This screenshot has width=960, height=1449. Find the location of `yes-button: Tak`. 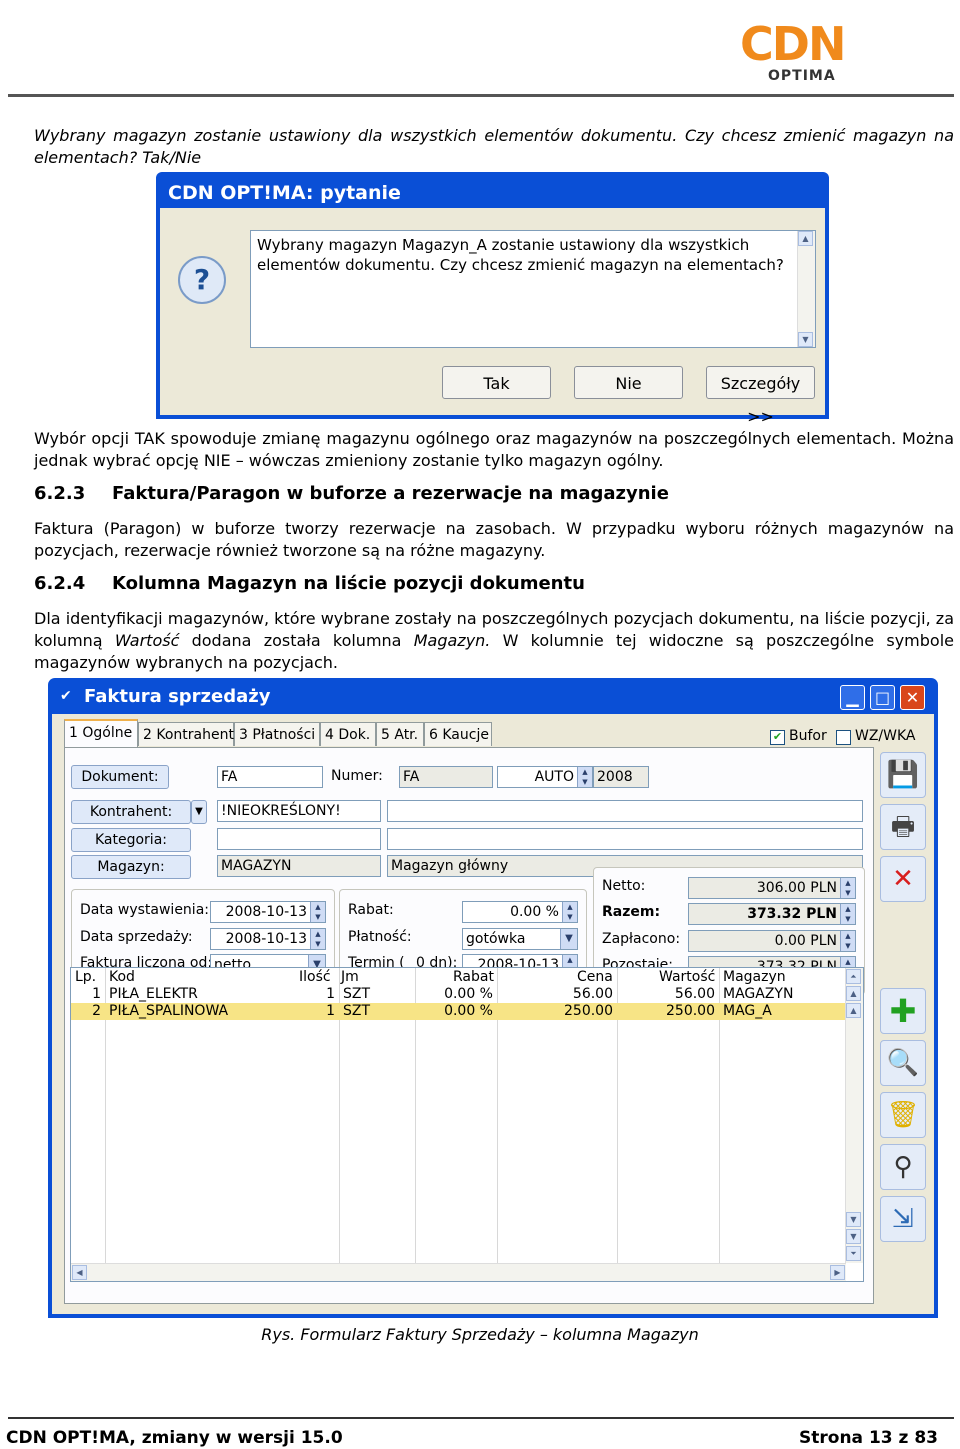

yes-button: Tak is located at coordinates (496, 382).